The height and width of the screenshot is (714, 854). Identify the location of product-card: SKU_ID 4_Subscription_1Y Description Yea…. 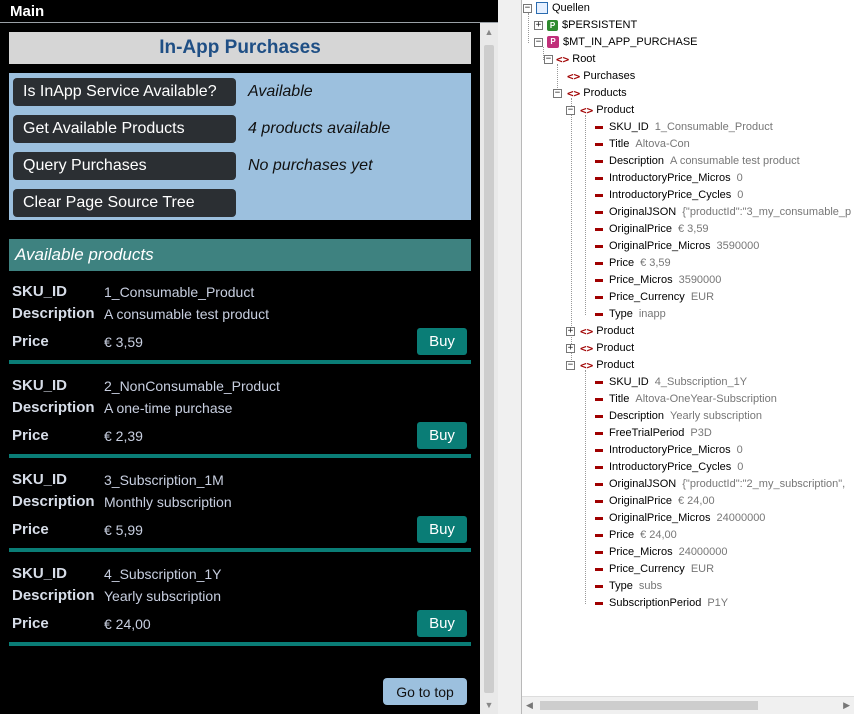
(240, 609).